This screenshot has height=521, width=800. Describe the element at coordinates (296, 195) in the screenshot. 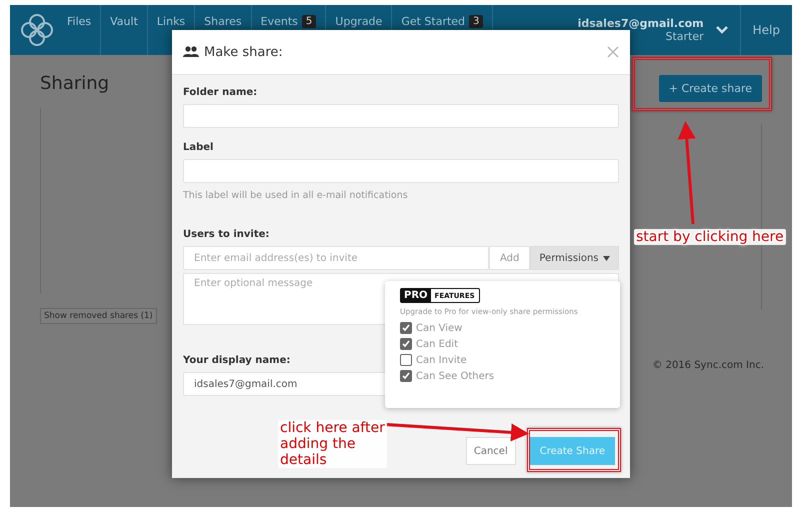

I see `help-text: This label will be used in all e-mail notifications` at that location.